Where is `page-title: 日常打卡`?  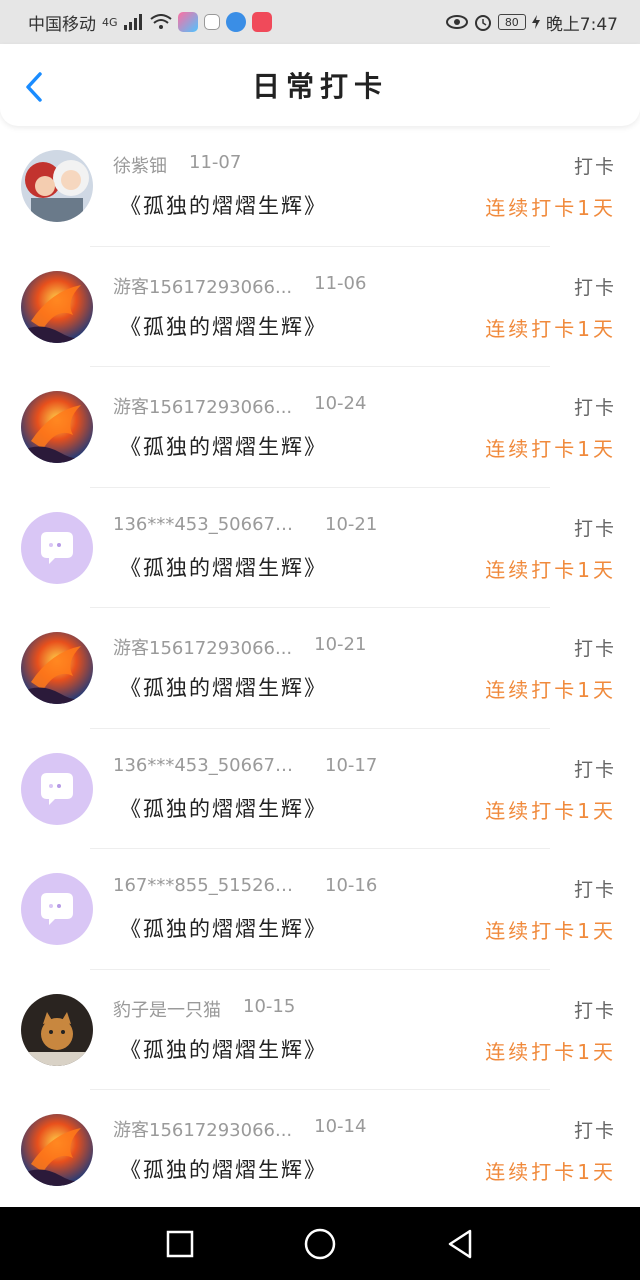 page-title: 日常打卡 is located at coordinates (319, 86).